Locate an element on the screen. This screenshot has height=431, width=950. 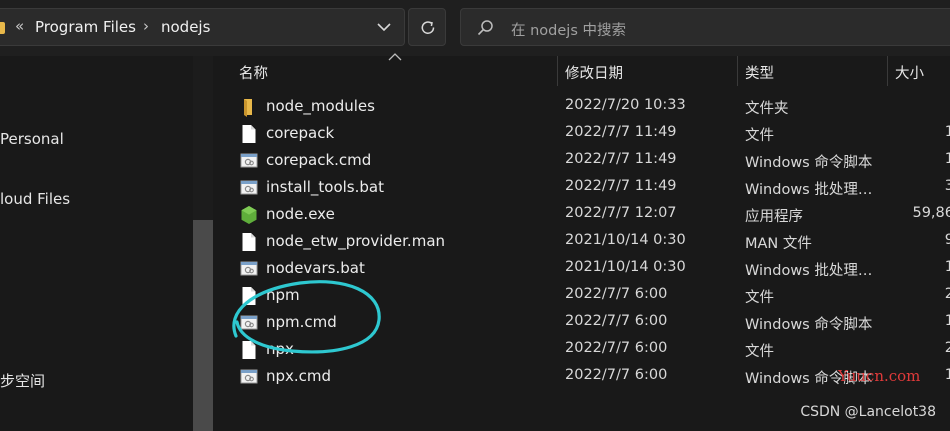
file-type: 应用程序 is located at coordinates (774, 217).